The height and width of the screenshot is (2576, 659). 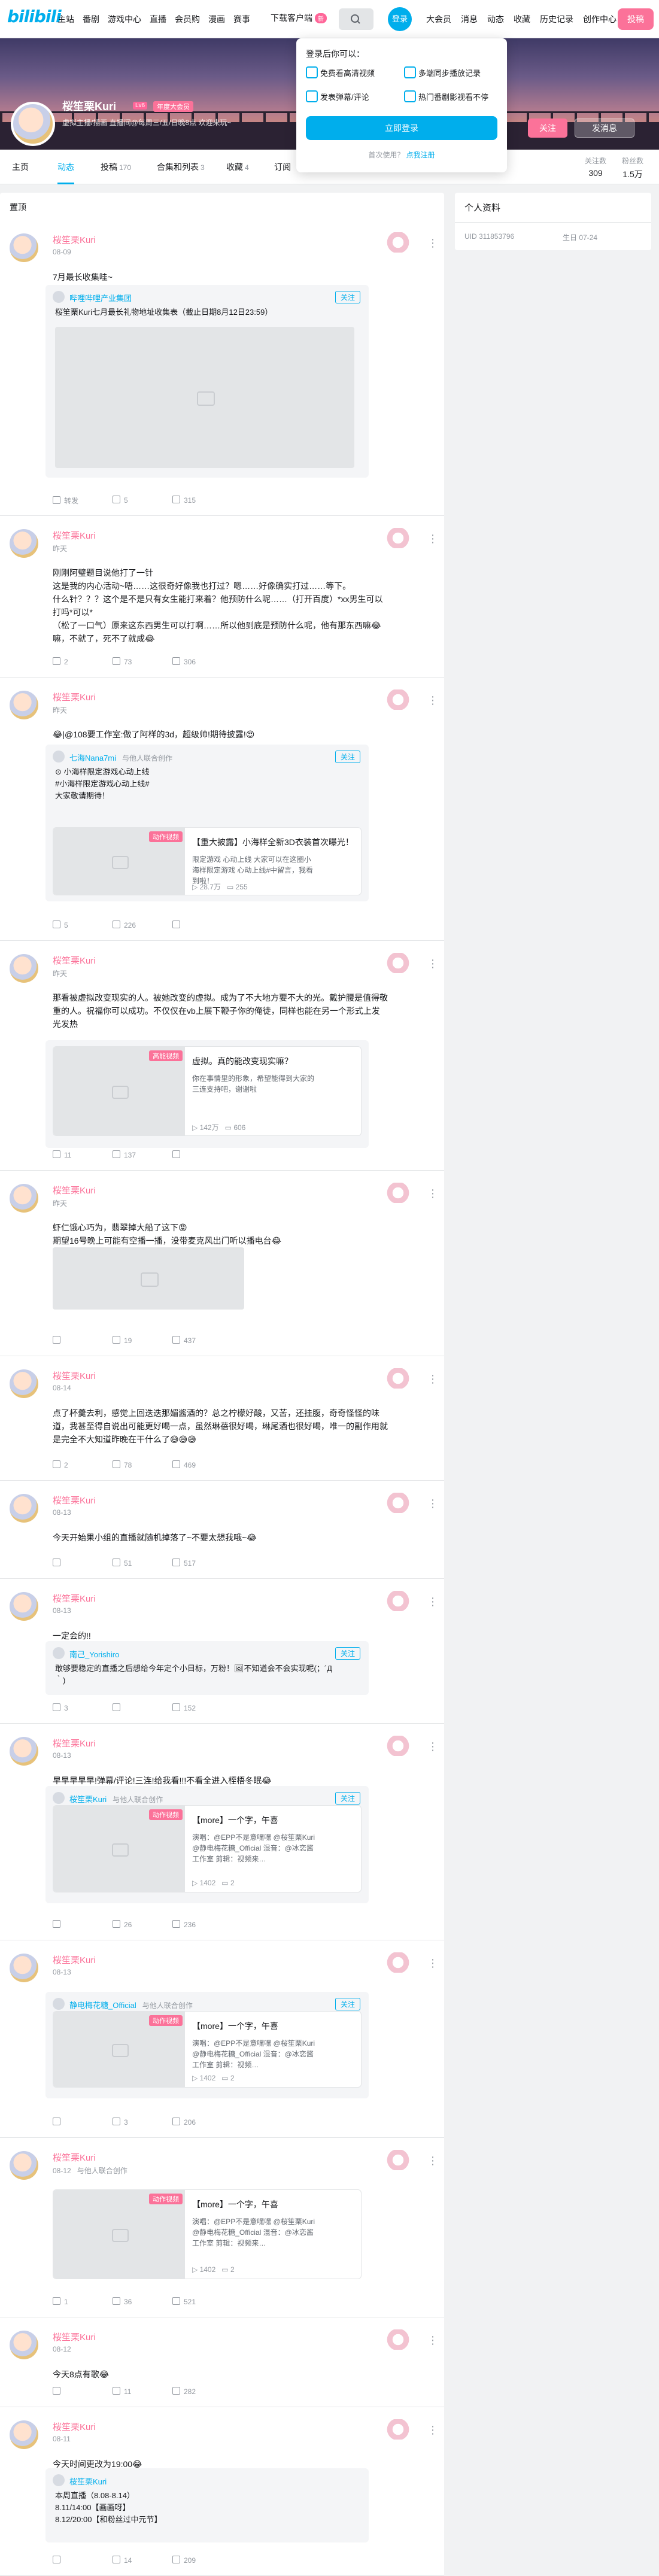 I want to click on nav-item: 直播, so click(x=158, y=19).